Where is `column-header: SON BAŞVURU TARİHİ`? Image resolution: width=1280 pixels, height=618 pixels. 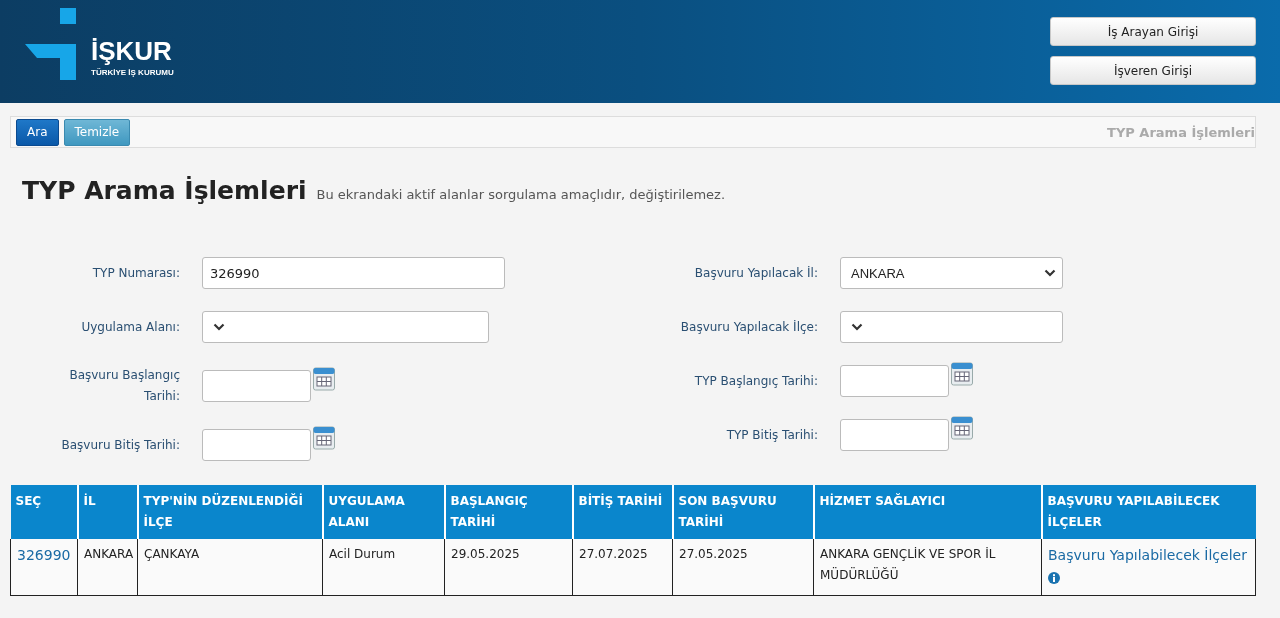
column-header: SON BAŞVURU TARİHİ is located at coordinates (743, 512).